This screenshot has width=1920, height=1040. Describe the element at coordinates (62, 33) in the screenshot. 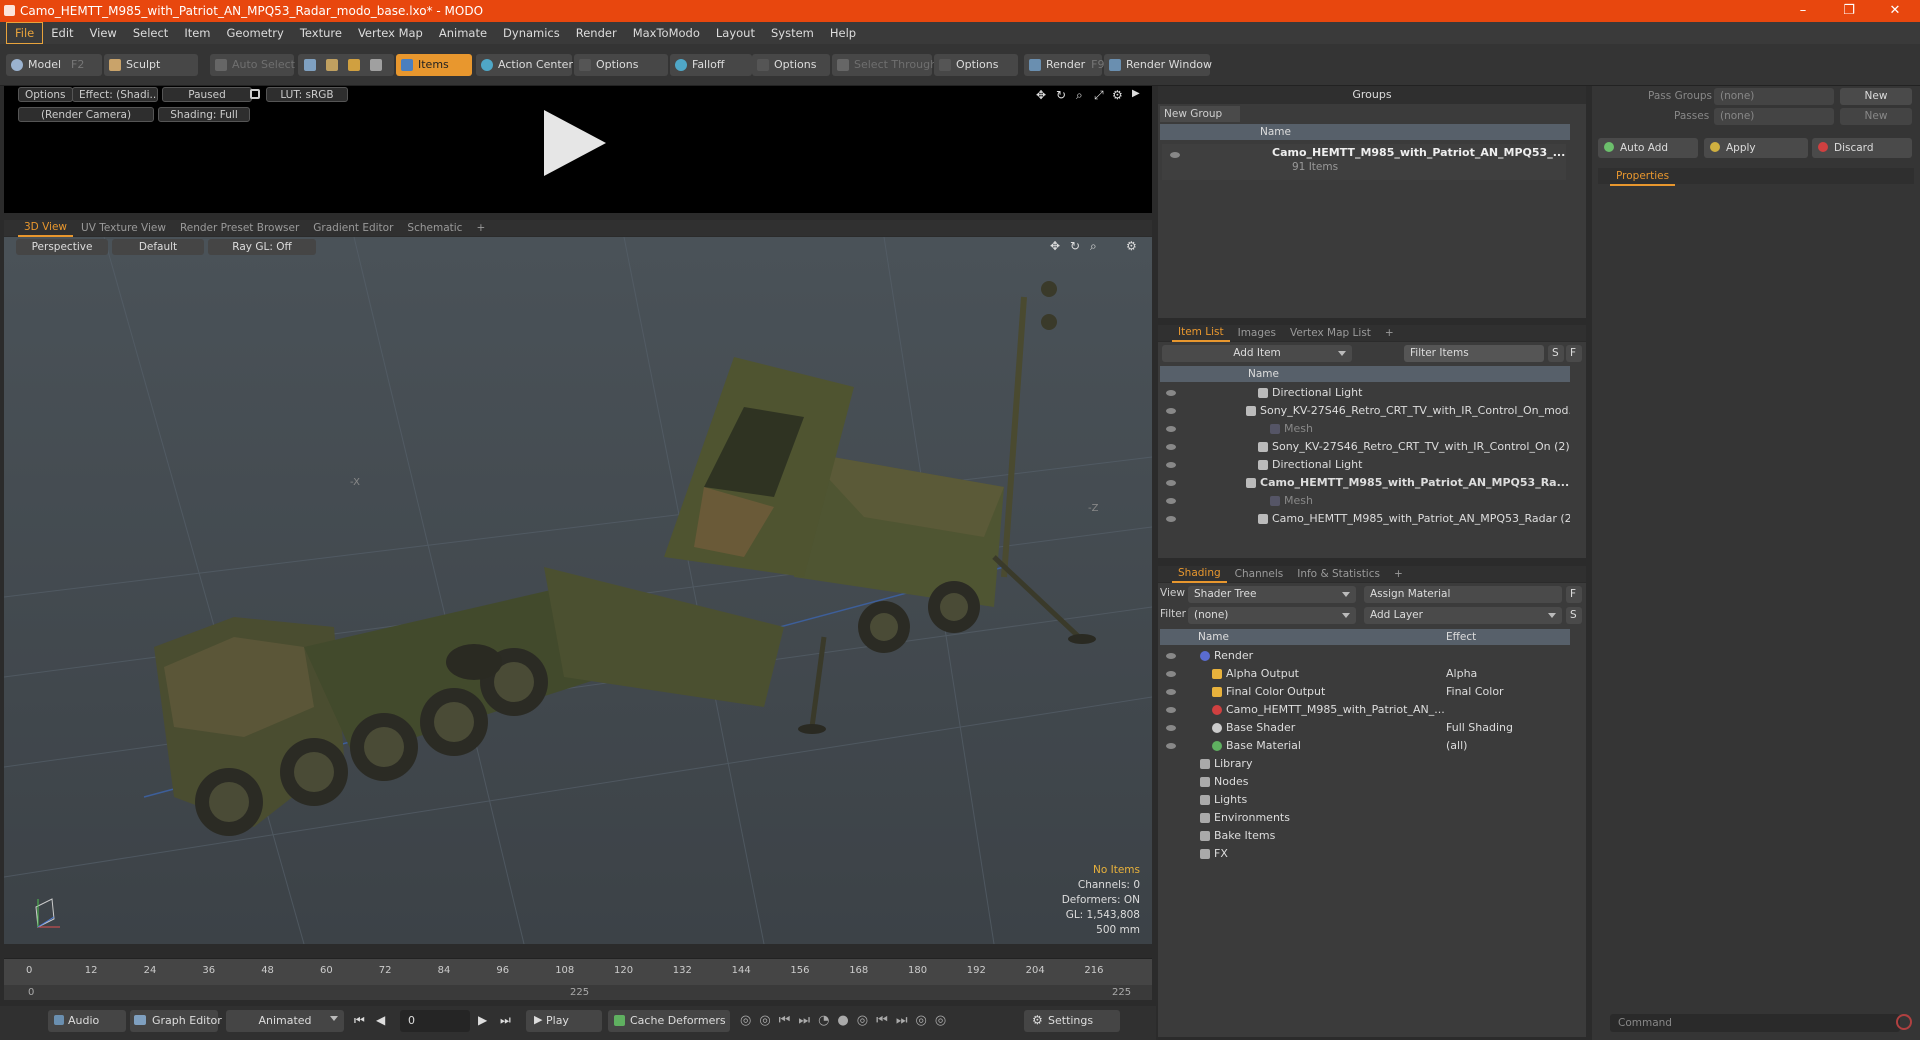

I see `menu-edit: Edit` at that location.